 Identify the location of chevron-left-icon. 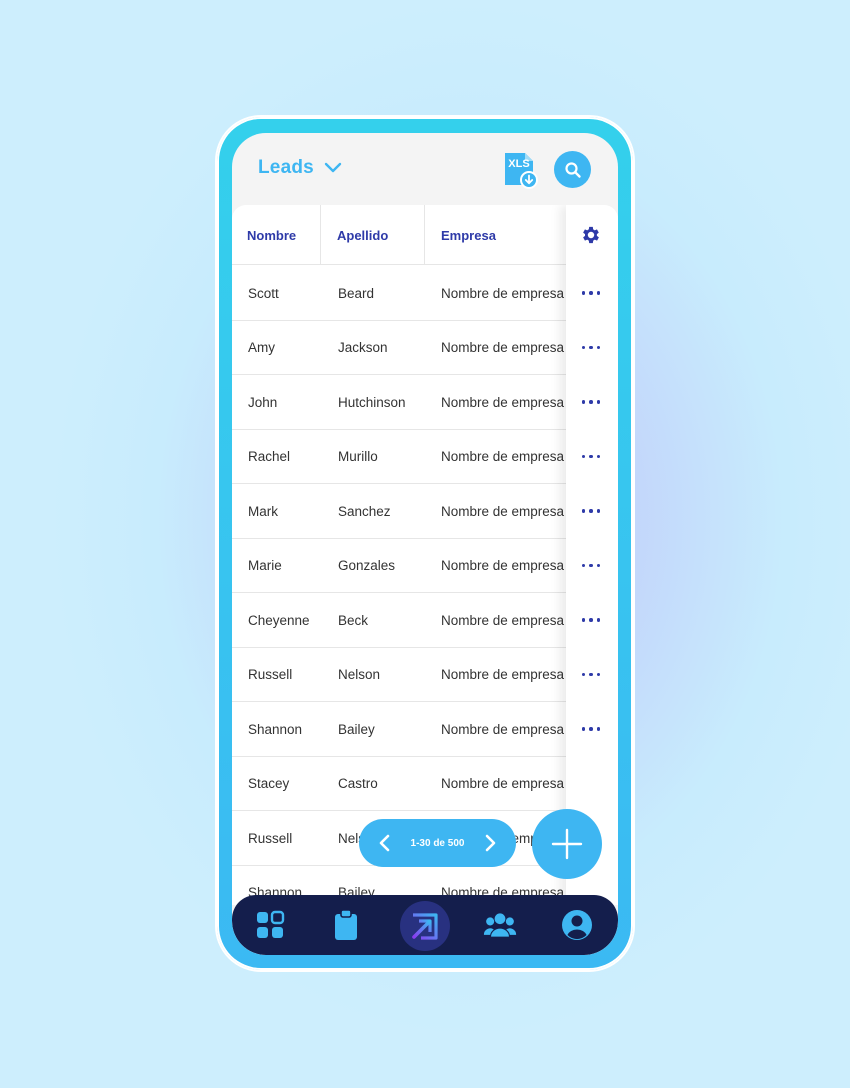
(385, 843).